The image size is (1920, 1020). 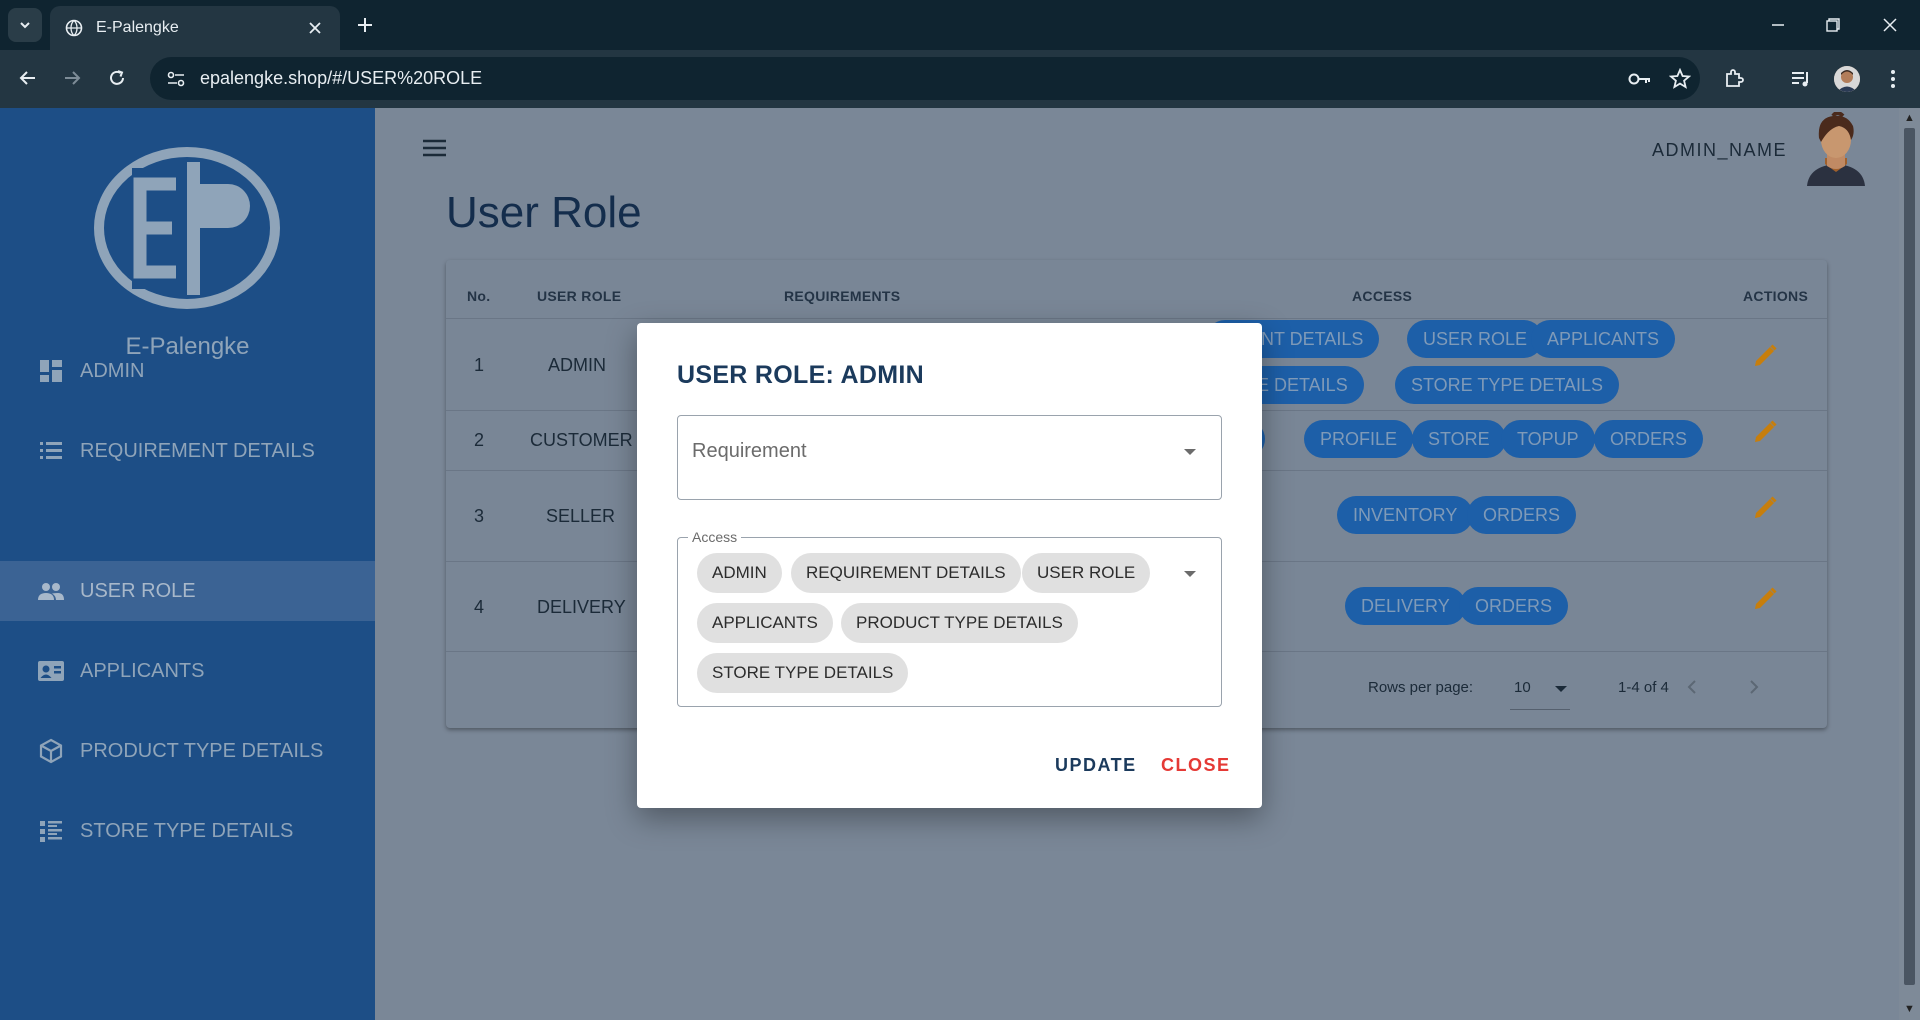 I want to click on column-header-no: No., so click(x=479, y=296).